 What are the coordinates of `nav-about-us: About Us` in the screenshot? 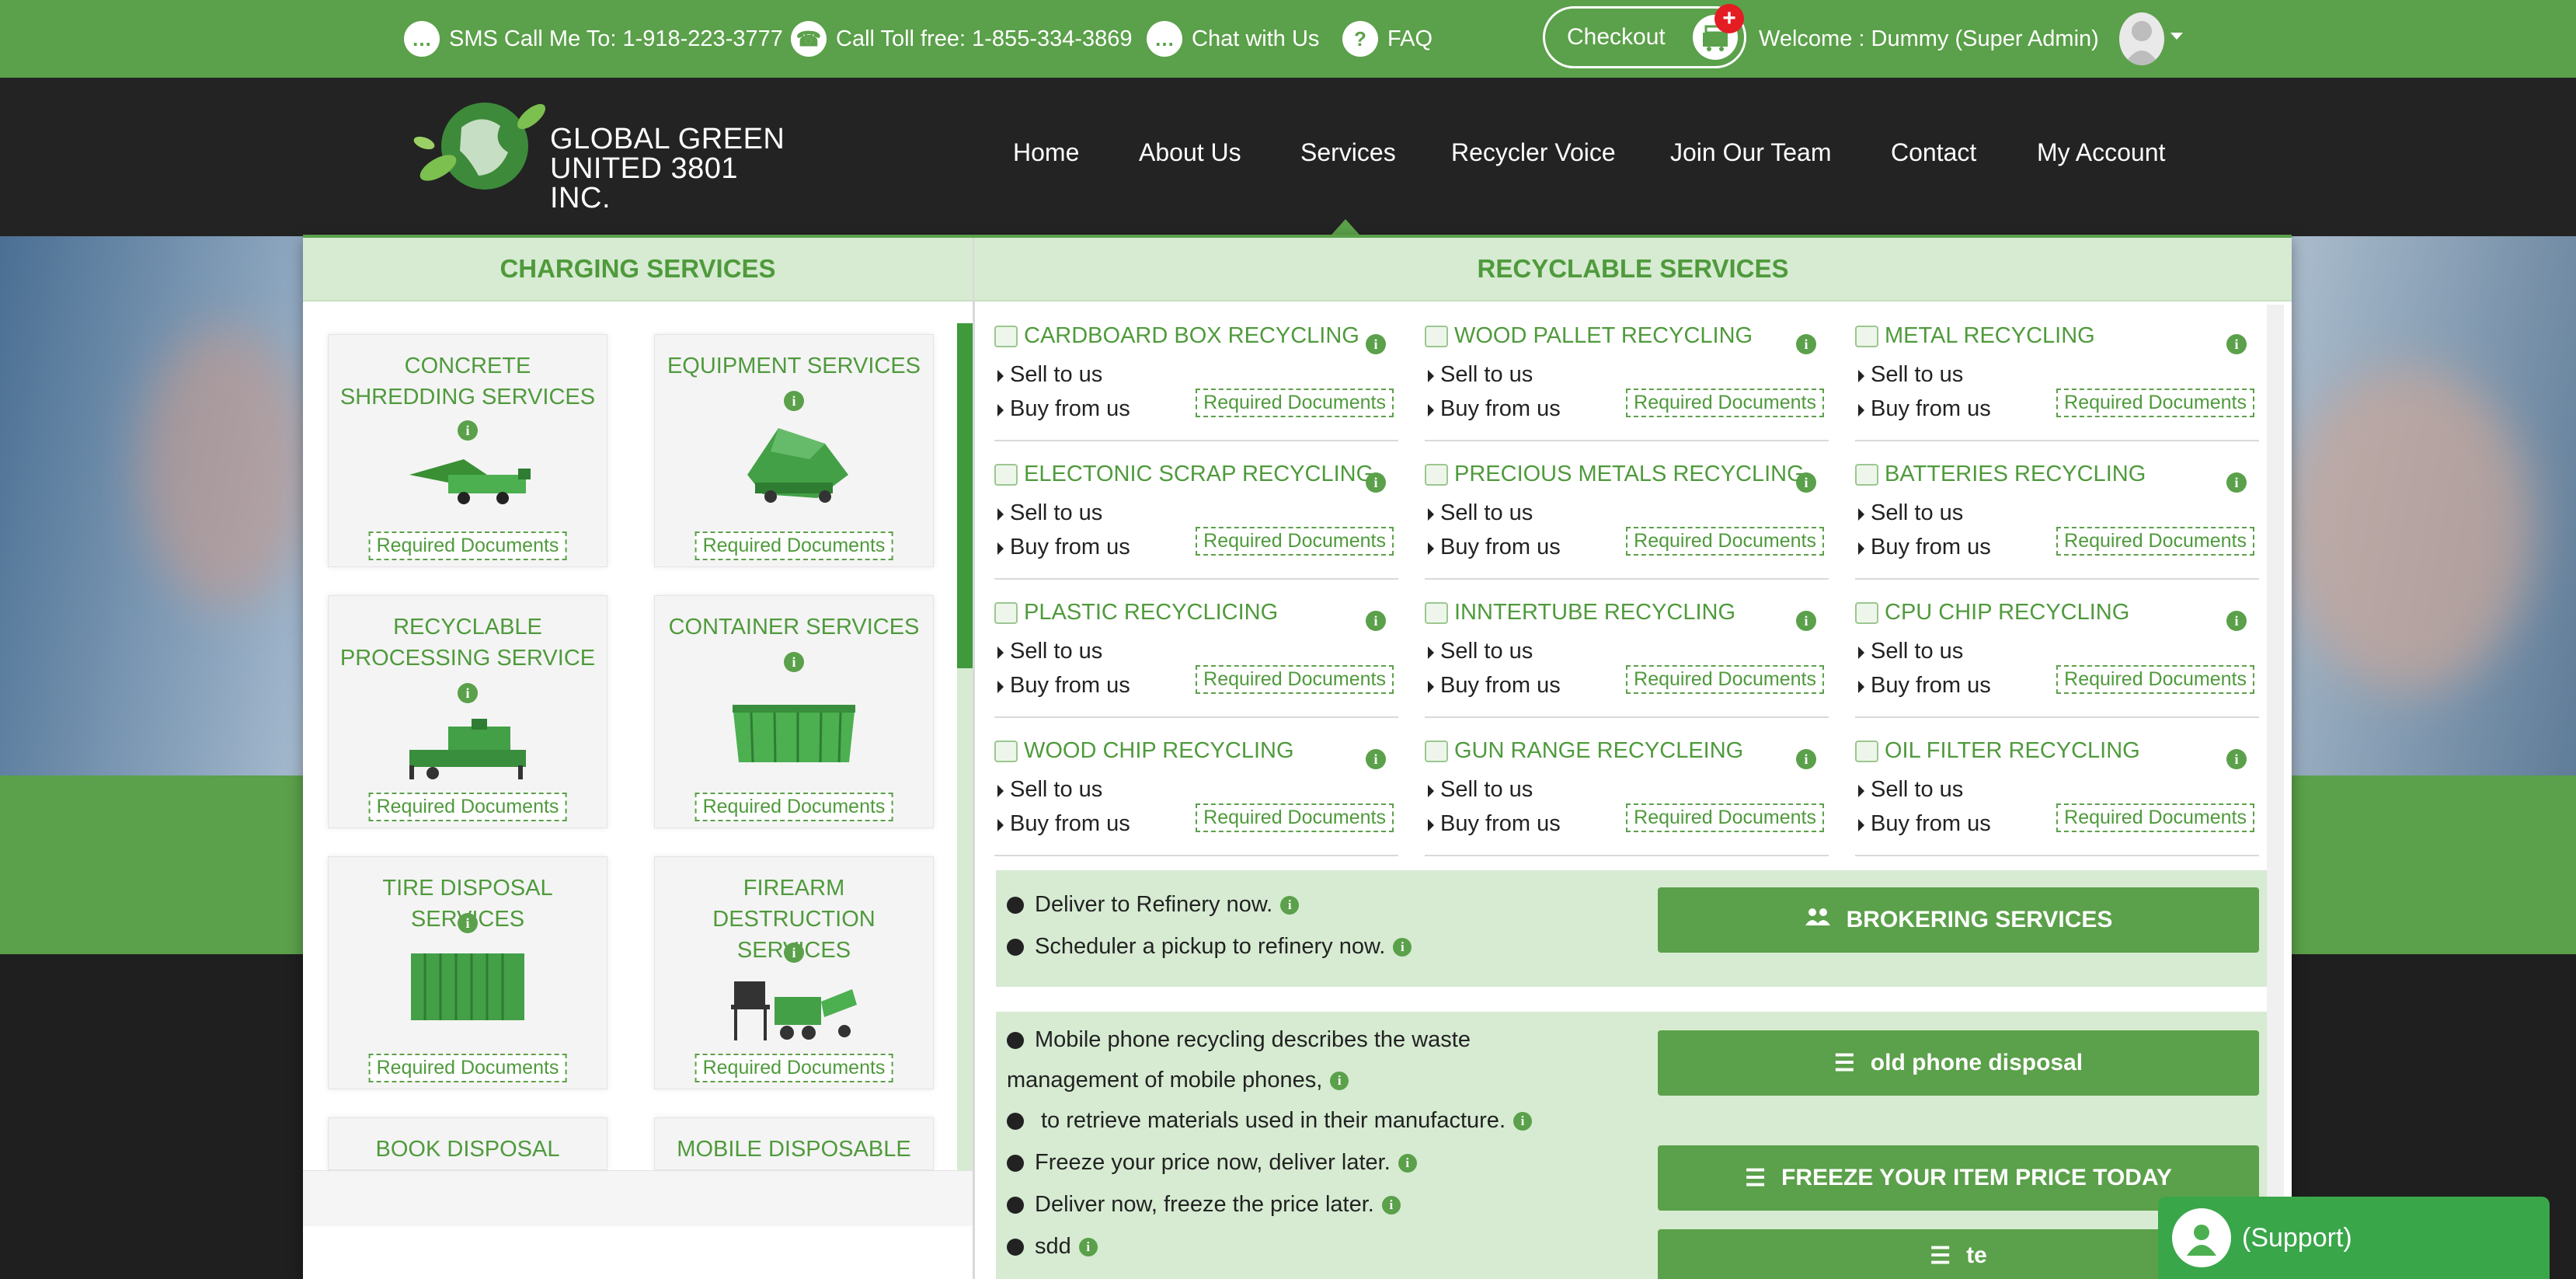 It's located at (1190, 152).